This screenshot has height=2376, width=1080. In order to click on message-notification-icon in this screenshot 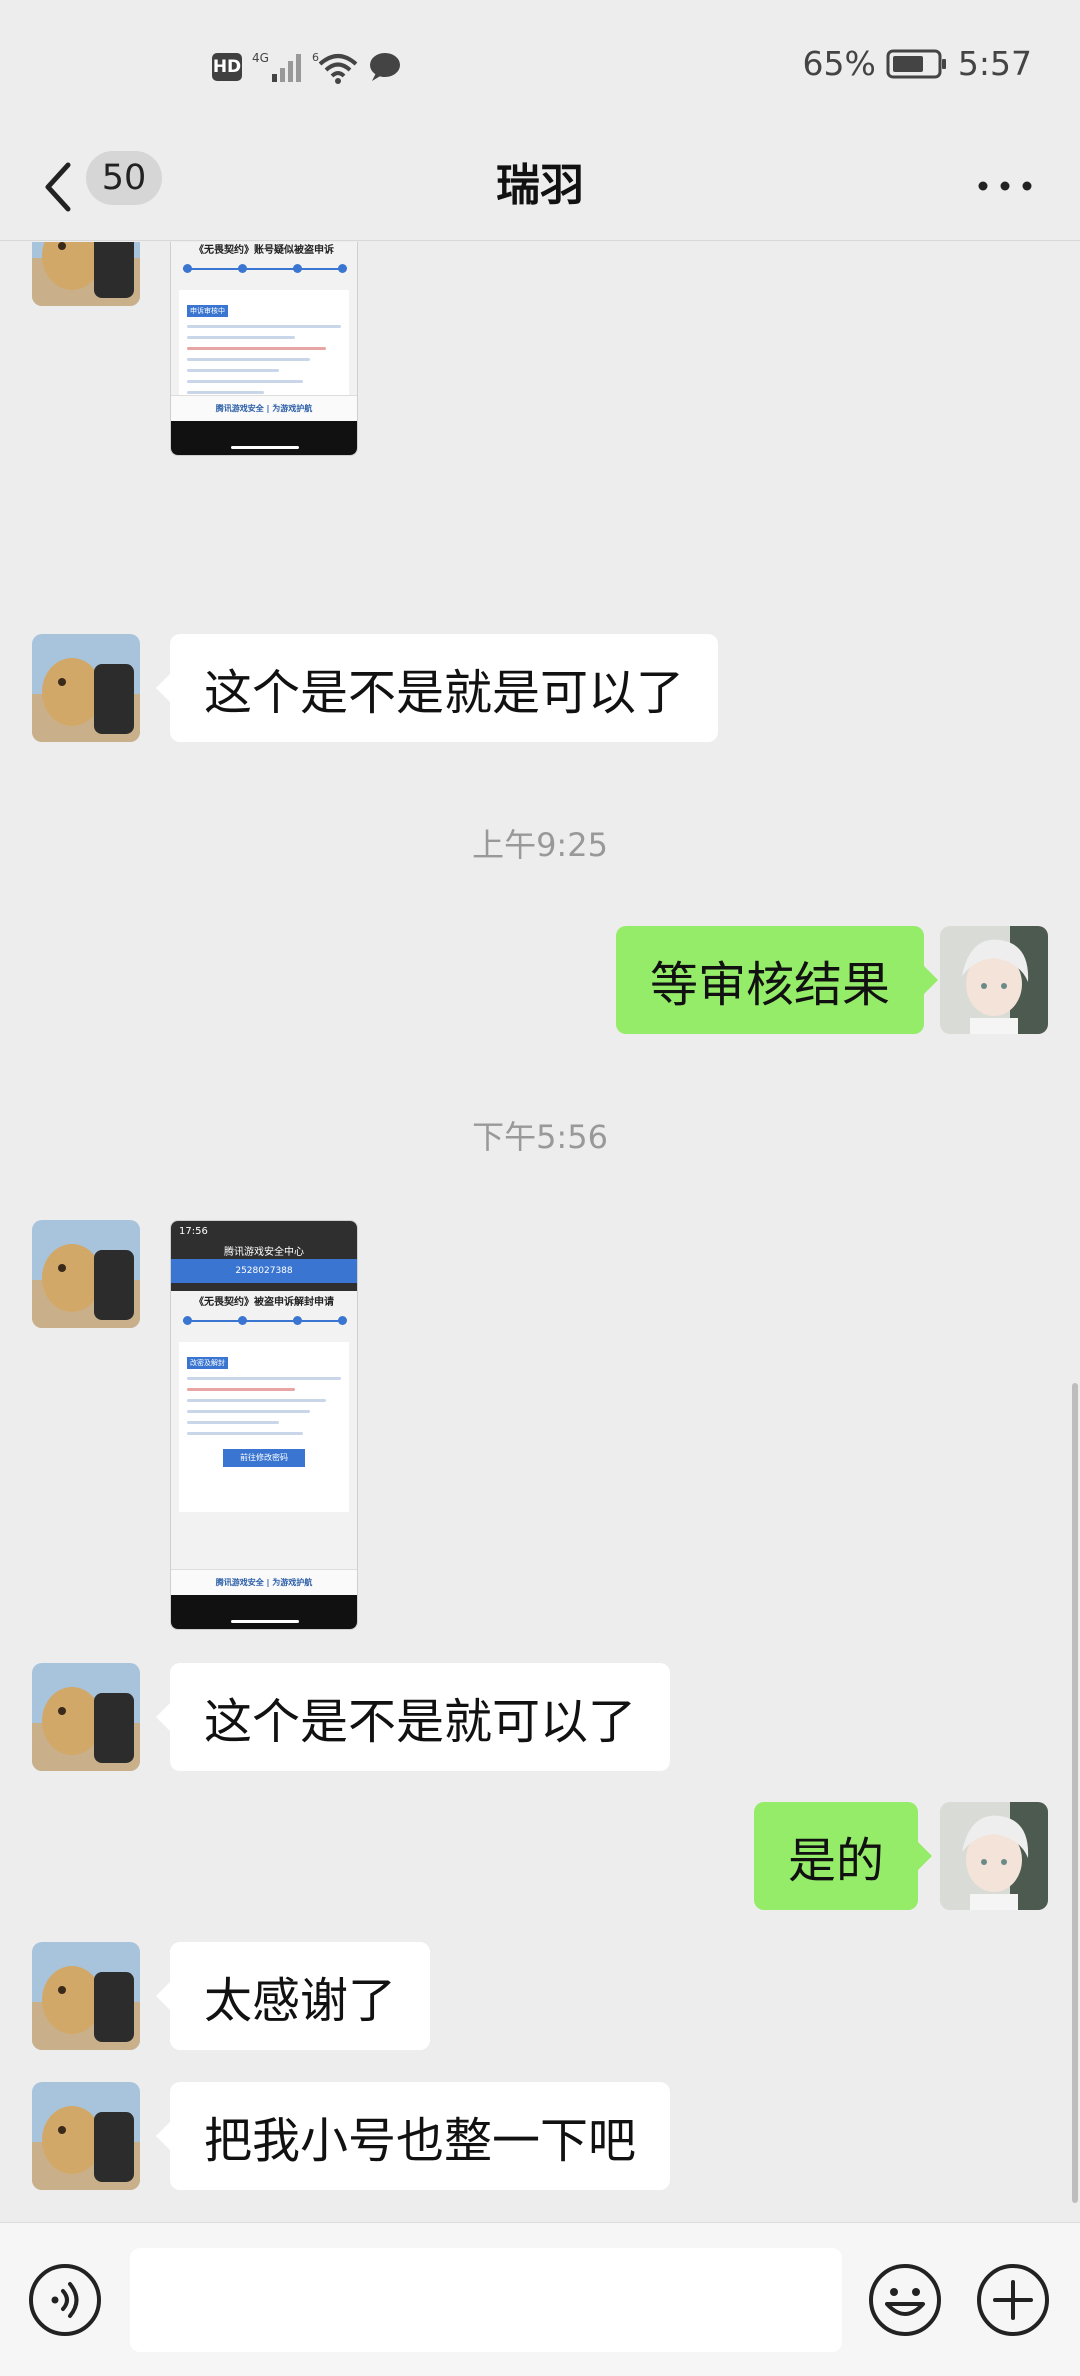, I will do `click(385, 67)`.